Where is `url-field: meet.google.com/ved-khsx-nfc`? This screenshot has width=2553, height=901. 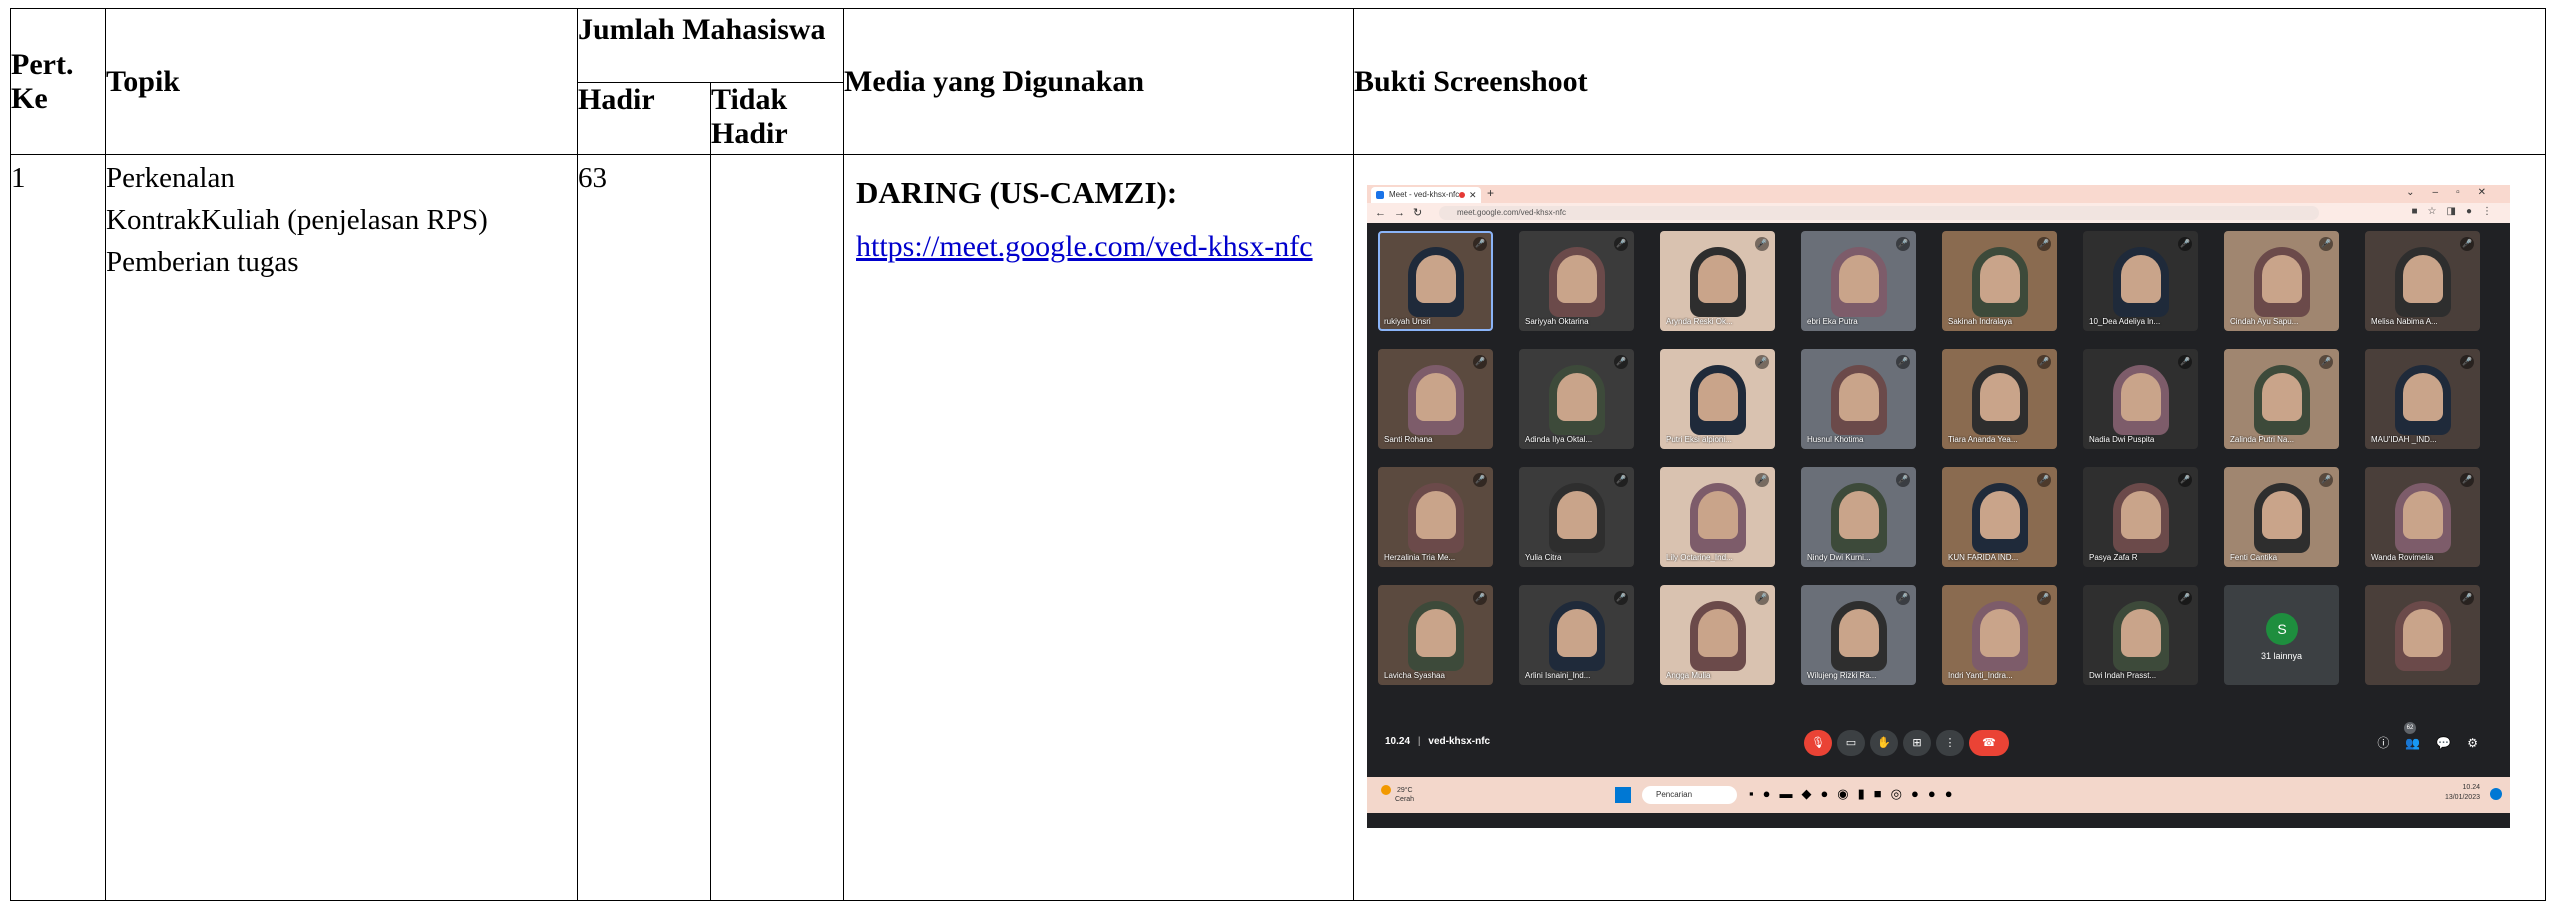
url-field: meet.google.com/ved-khsx-nfc is located at coordinates (1879, 213).